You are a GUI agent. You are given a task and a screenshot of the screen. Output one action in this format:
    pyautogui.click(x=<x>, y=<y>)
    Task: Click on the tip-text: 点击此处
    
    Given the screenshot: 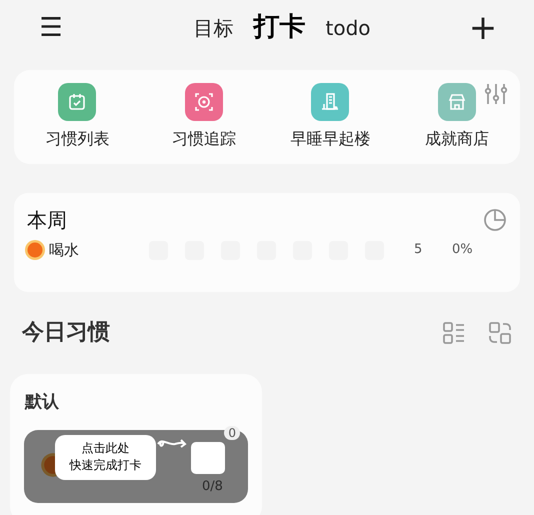 What is the action you would take?
    pyautogui.click(x=106, y=448)
    